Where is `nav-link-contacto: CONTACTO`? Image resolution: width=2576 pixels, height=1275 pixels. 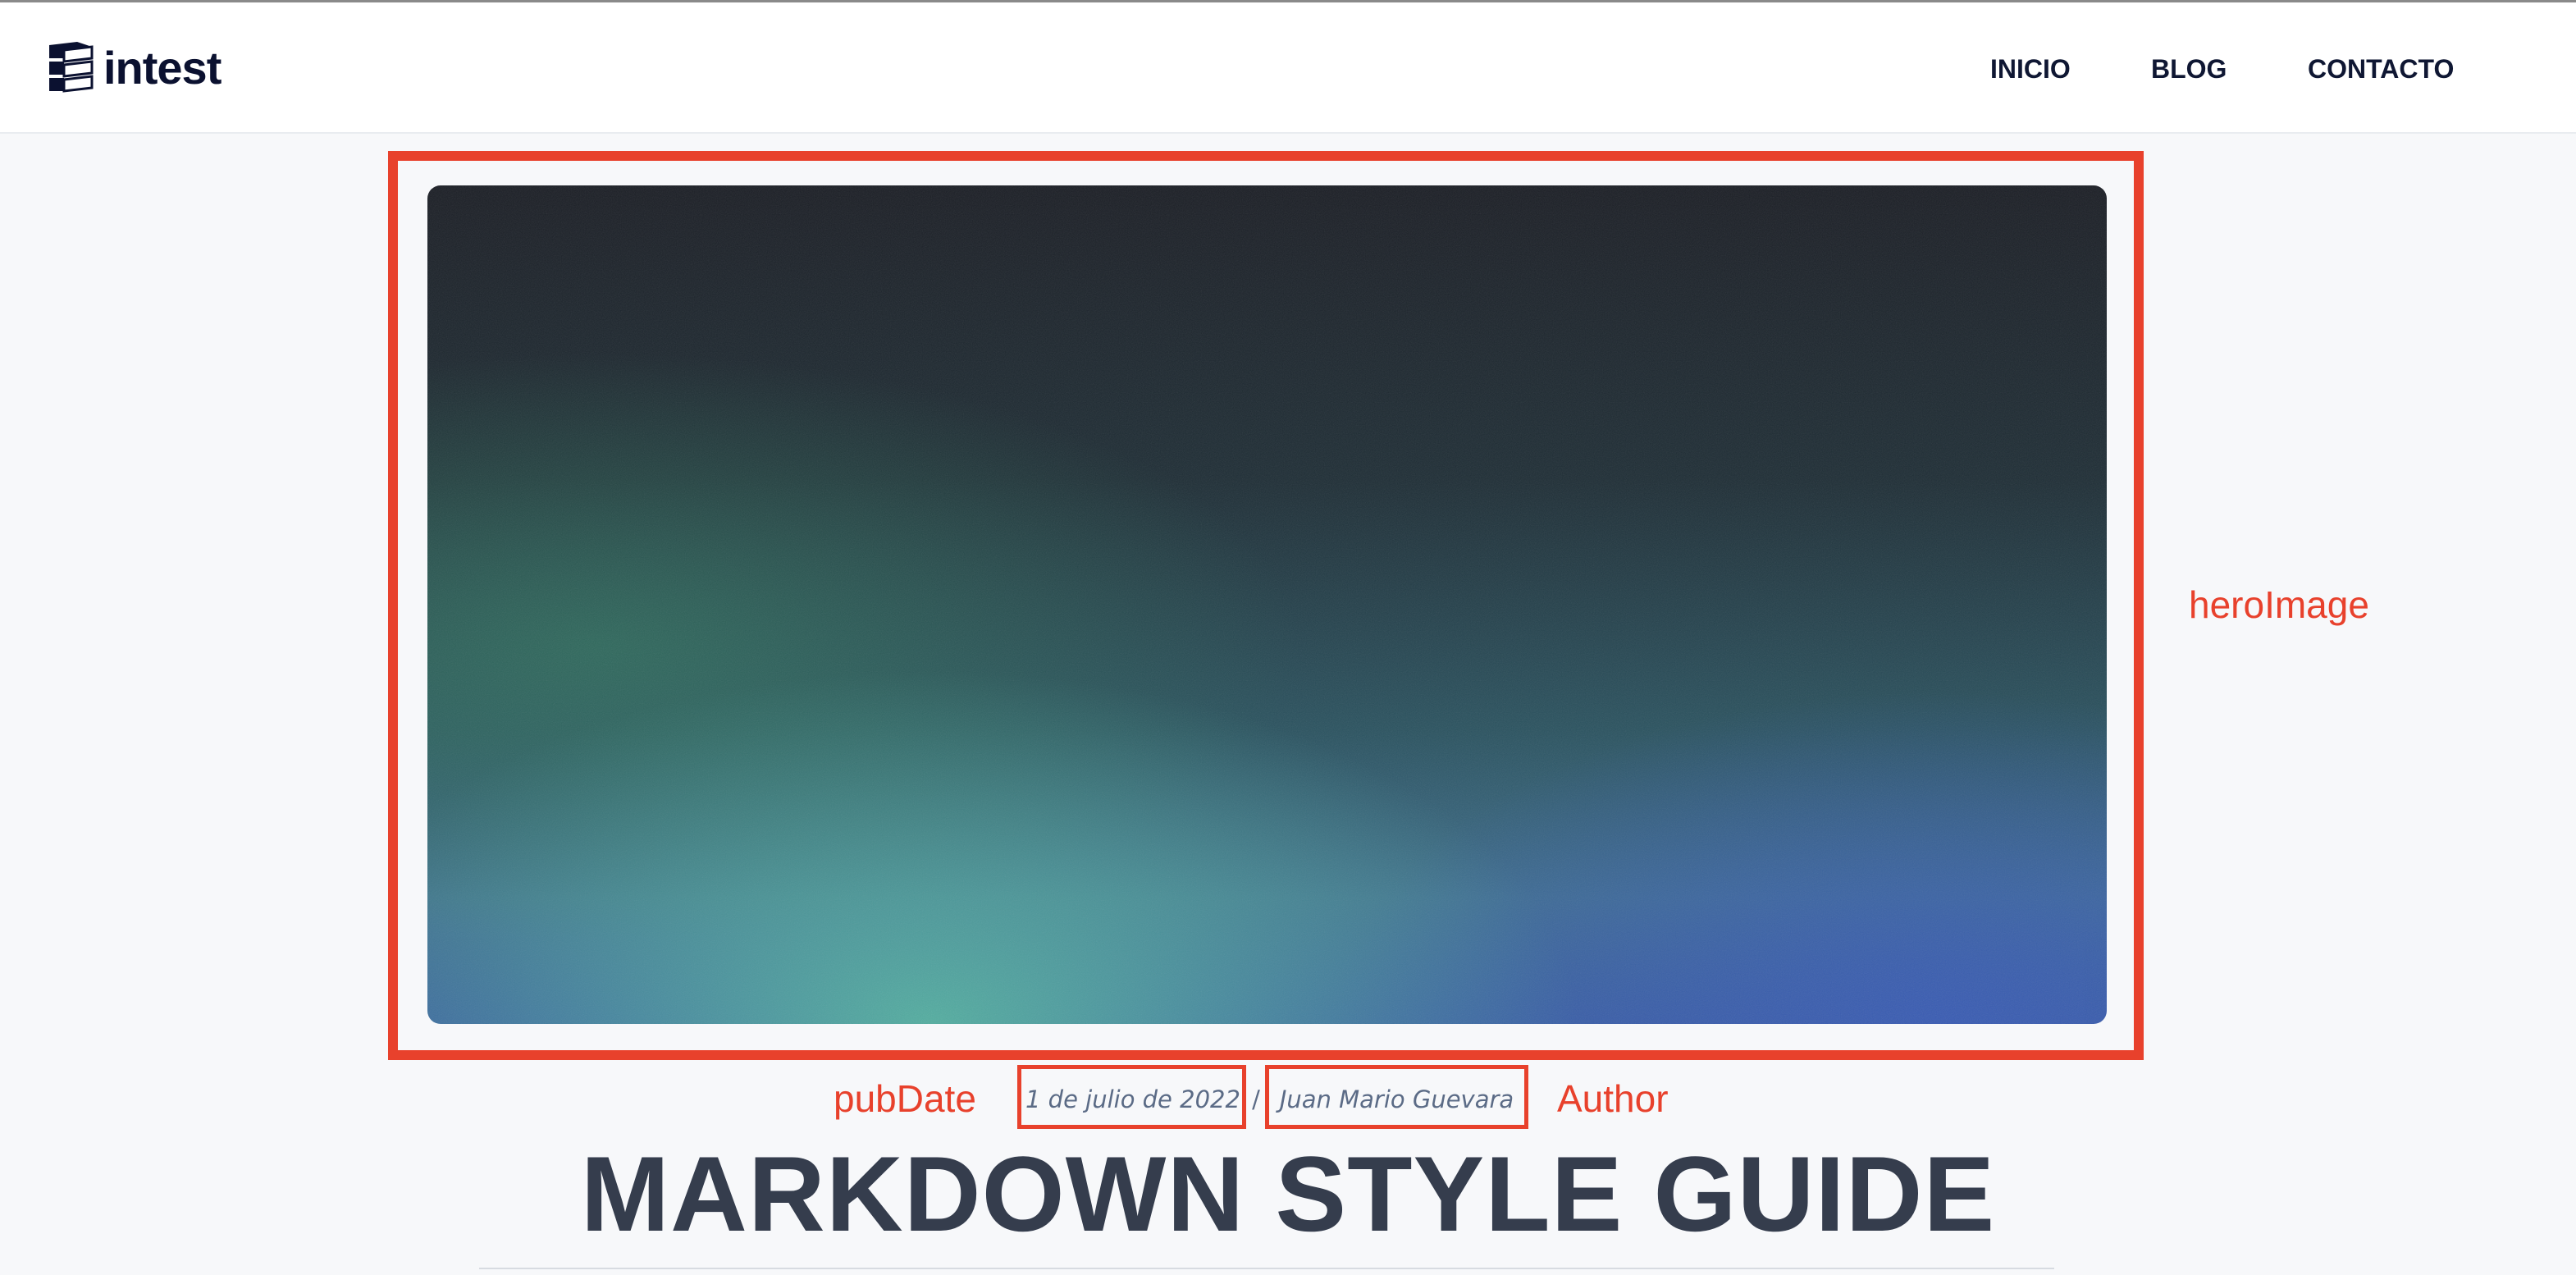 nav-link-contacto: CONTACTO is located at coordinates (2381, 68).